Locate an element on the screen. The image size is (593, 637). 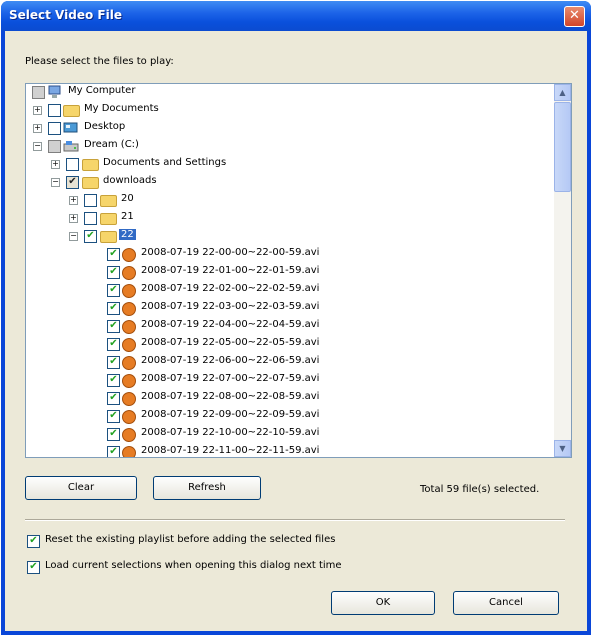
close-icon: ✕ is located at coordinates (574, 15).